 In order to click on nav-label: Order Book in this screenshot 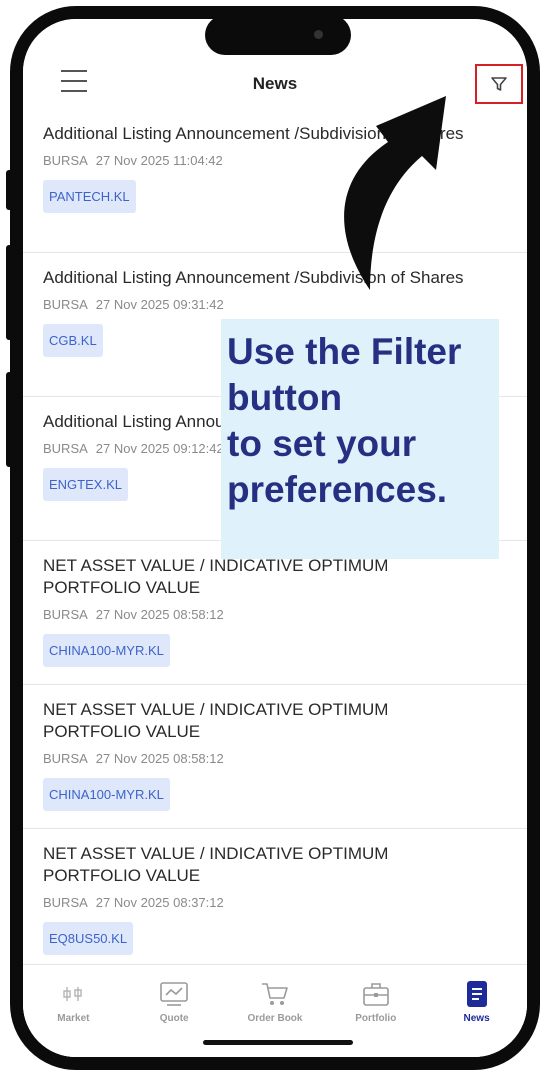, I will do `click(275, 1018)`.